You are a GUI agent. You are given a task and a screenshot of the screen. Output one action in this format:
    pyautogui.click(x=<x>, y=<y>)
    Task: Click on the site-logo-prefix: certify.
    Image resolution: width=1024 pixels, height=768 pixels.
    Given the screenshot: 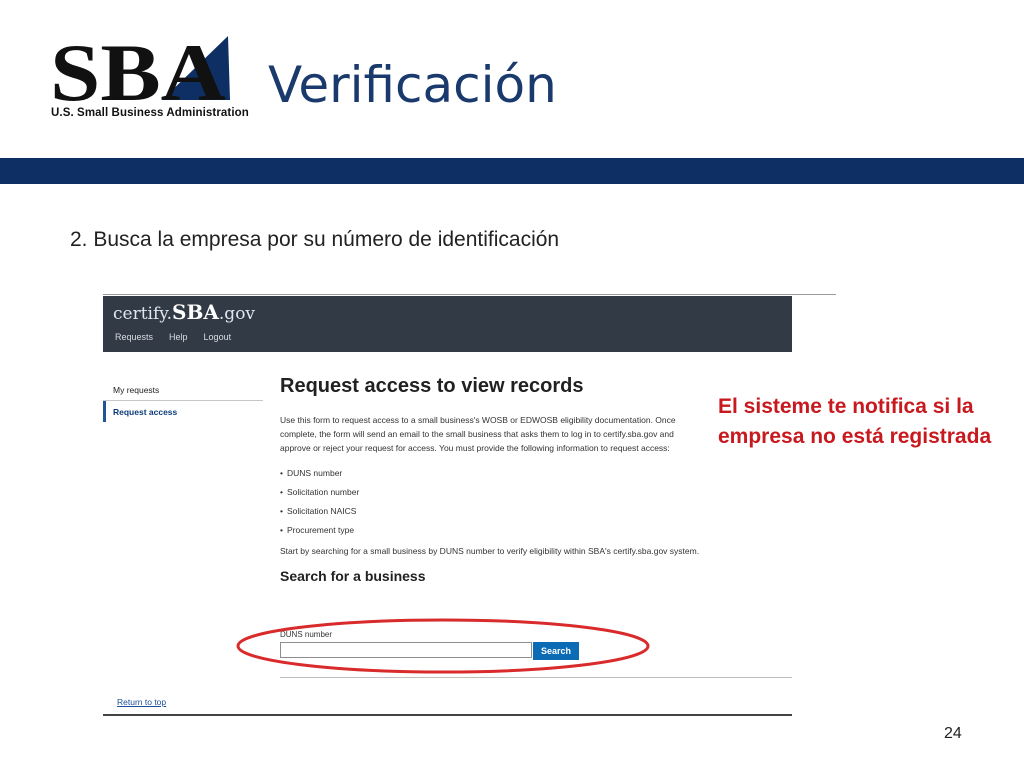 What is the action you would take?
    pyautogui.click(x=143, y=314)
    